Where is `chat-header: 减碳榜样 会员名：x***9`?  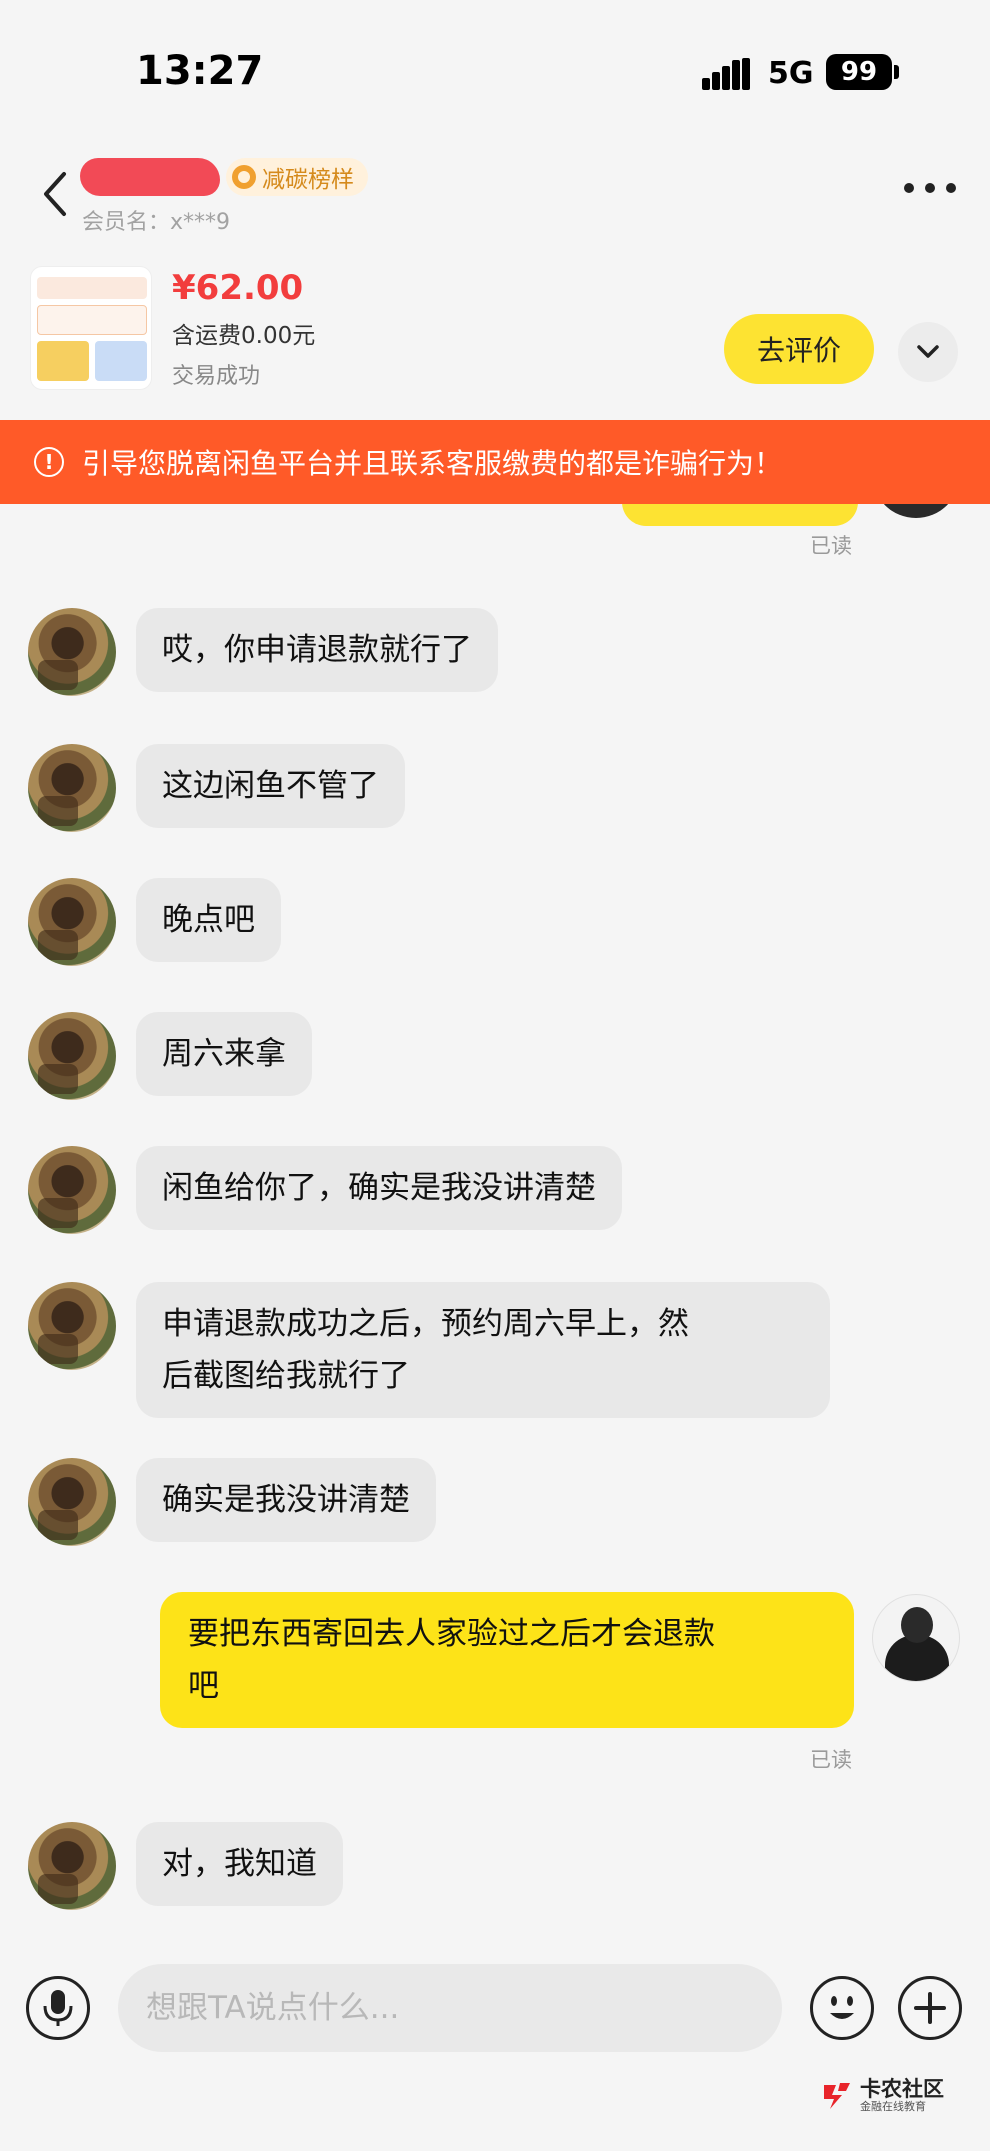
chat-header: 减碳榜样 会员名：x***9 is located at coordinates (495, 195).